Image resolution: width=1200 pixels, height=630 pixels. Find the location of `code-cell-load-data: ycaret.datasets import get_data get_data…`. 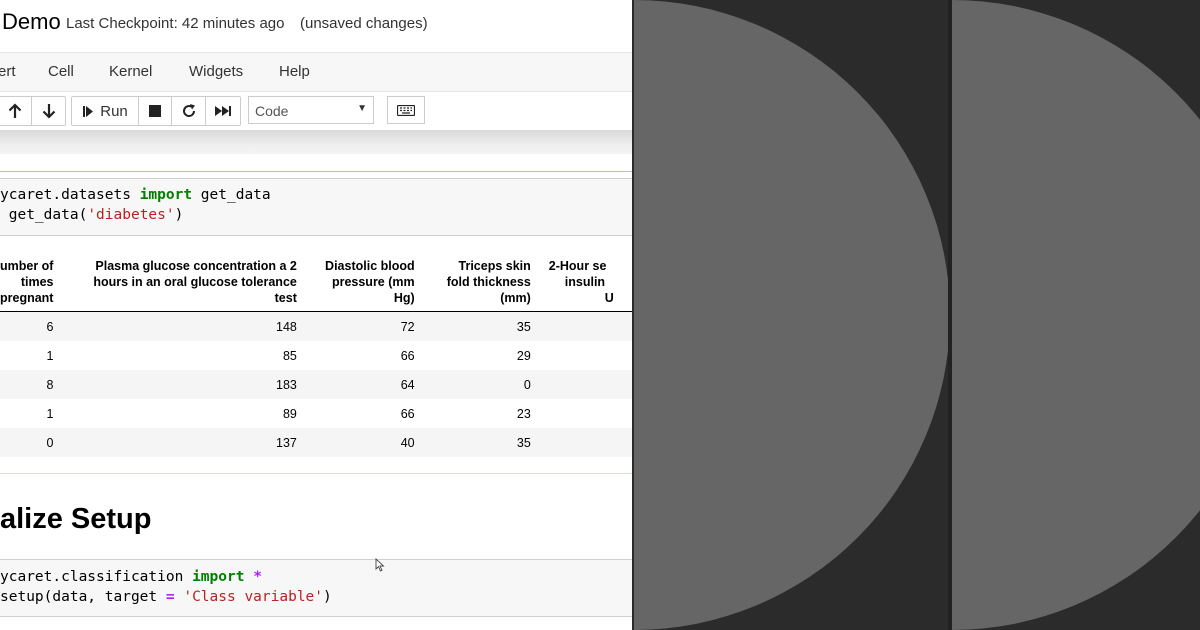

code-cell-load-data: ycaret.datasets import get_data get_data… is located at coordinates (316, 207).